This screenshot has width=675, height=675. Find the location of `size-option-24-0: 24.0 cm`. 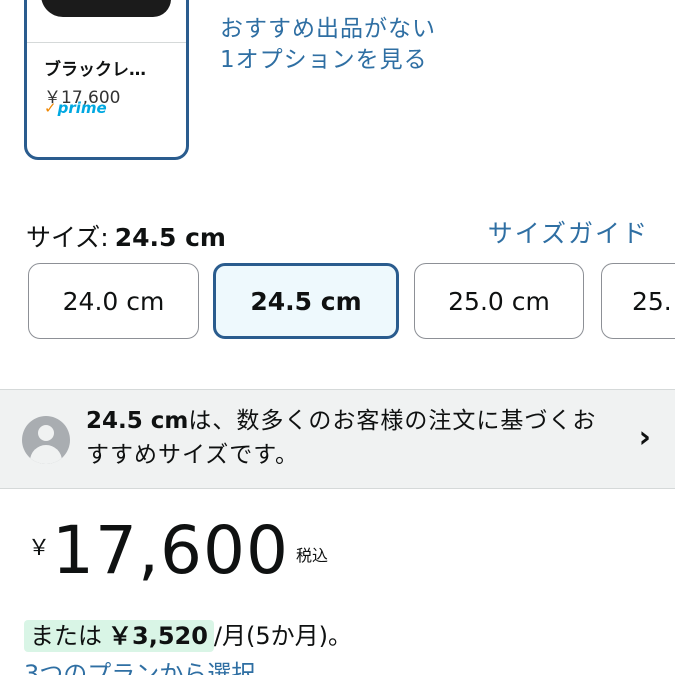

size-option-24-0: 24.0 cm is located at coordinates (113, 301).